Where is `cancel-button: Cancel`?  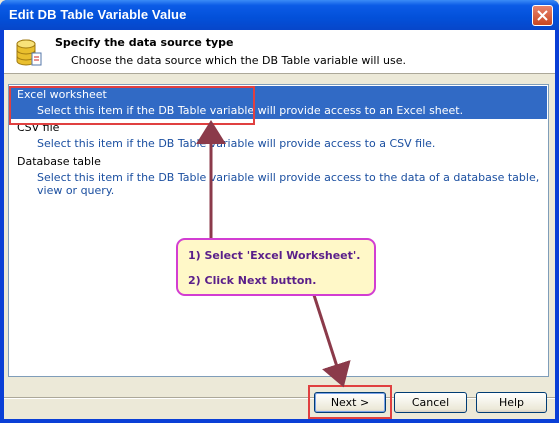 cancel-button: Cancel is located at coordinates (430, 402).